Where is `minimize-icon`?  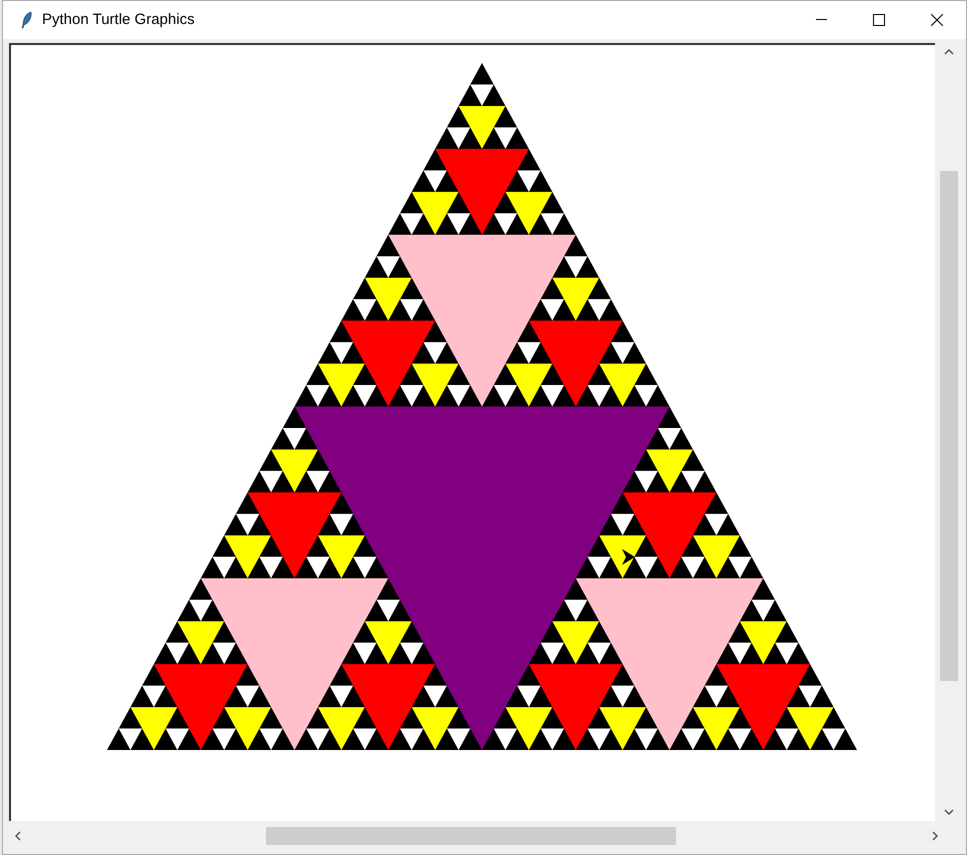
minimize-icon is located at coordinates (821, 20).